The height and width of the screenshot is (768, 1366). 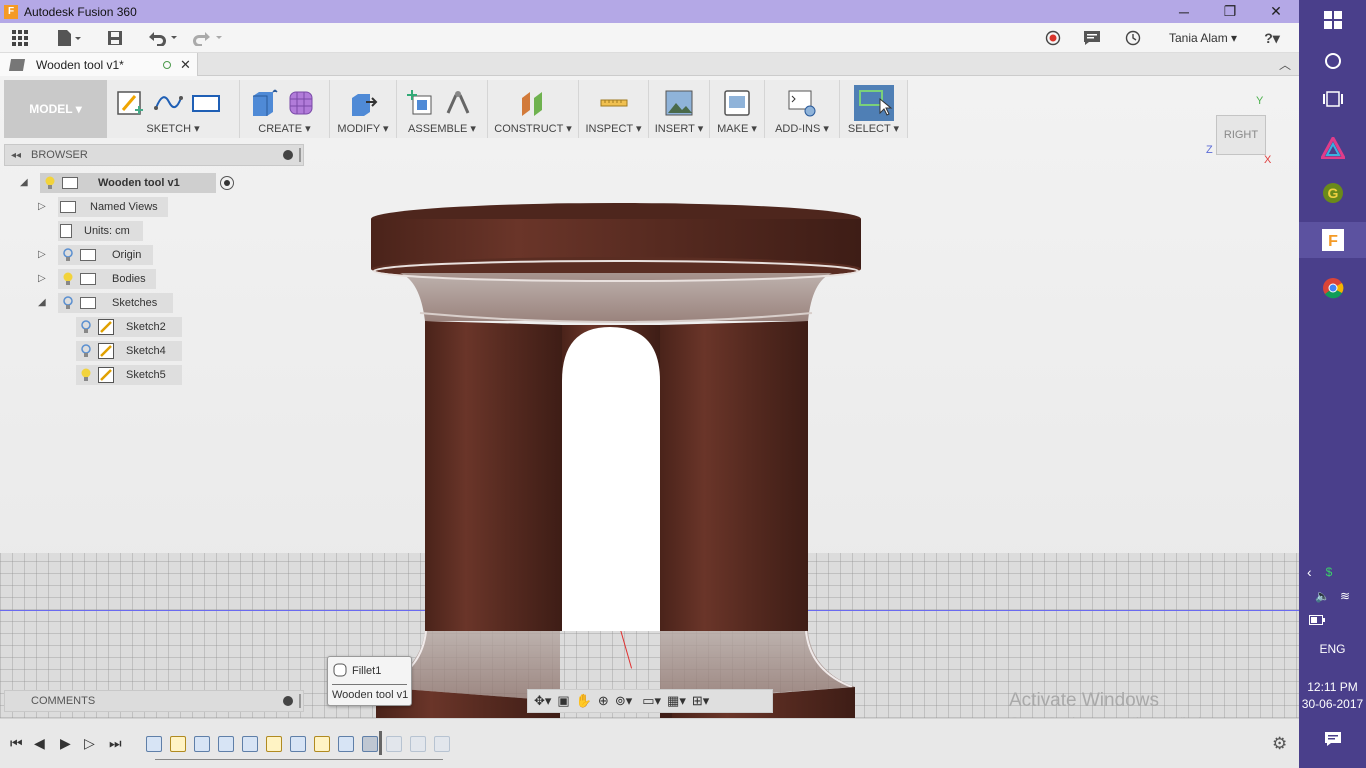 I want to click on orbit-icon: ✥▾, so click(x=542, y=701).